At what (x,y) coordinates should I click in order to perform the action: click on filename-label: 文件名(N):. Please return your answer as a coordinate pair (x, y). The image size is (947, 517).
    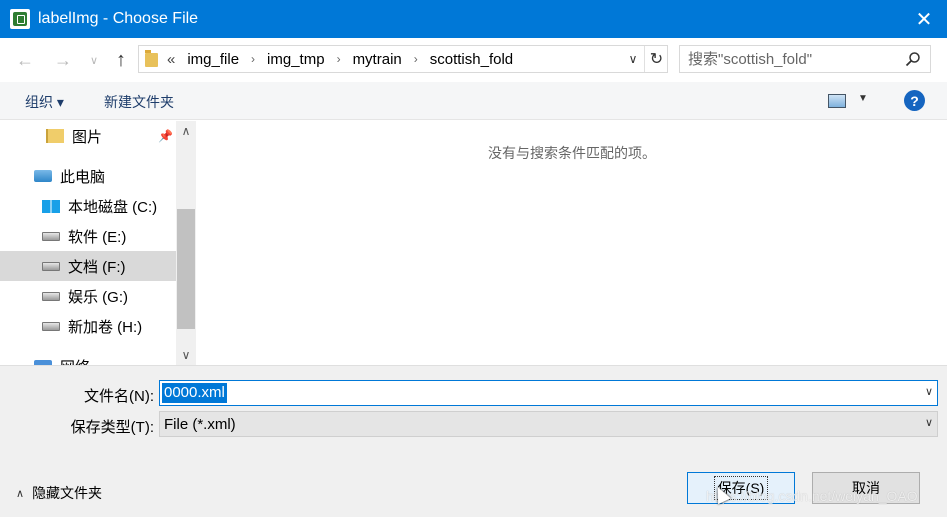
    Looking at the image, I should click on (119, 396).